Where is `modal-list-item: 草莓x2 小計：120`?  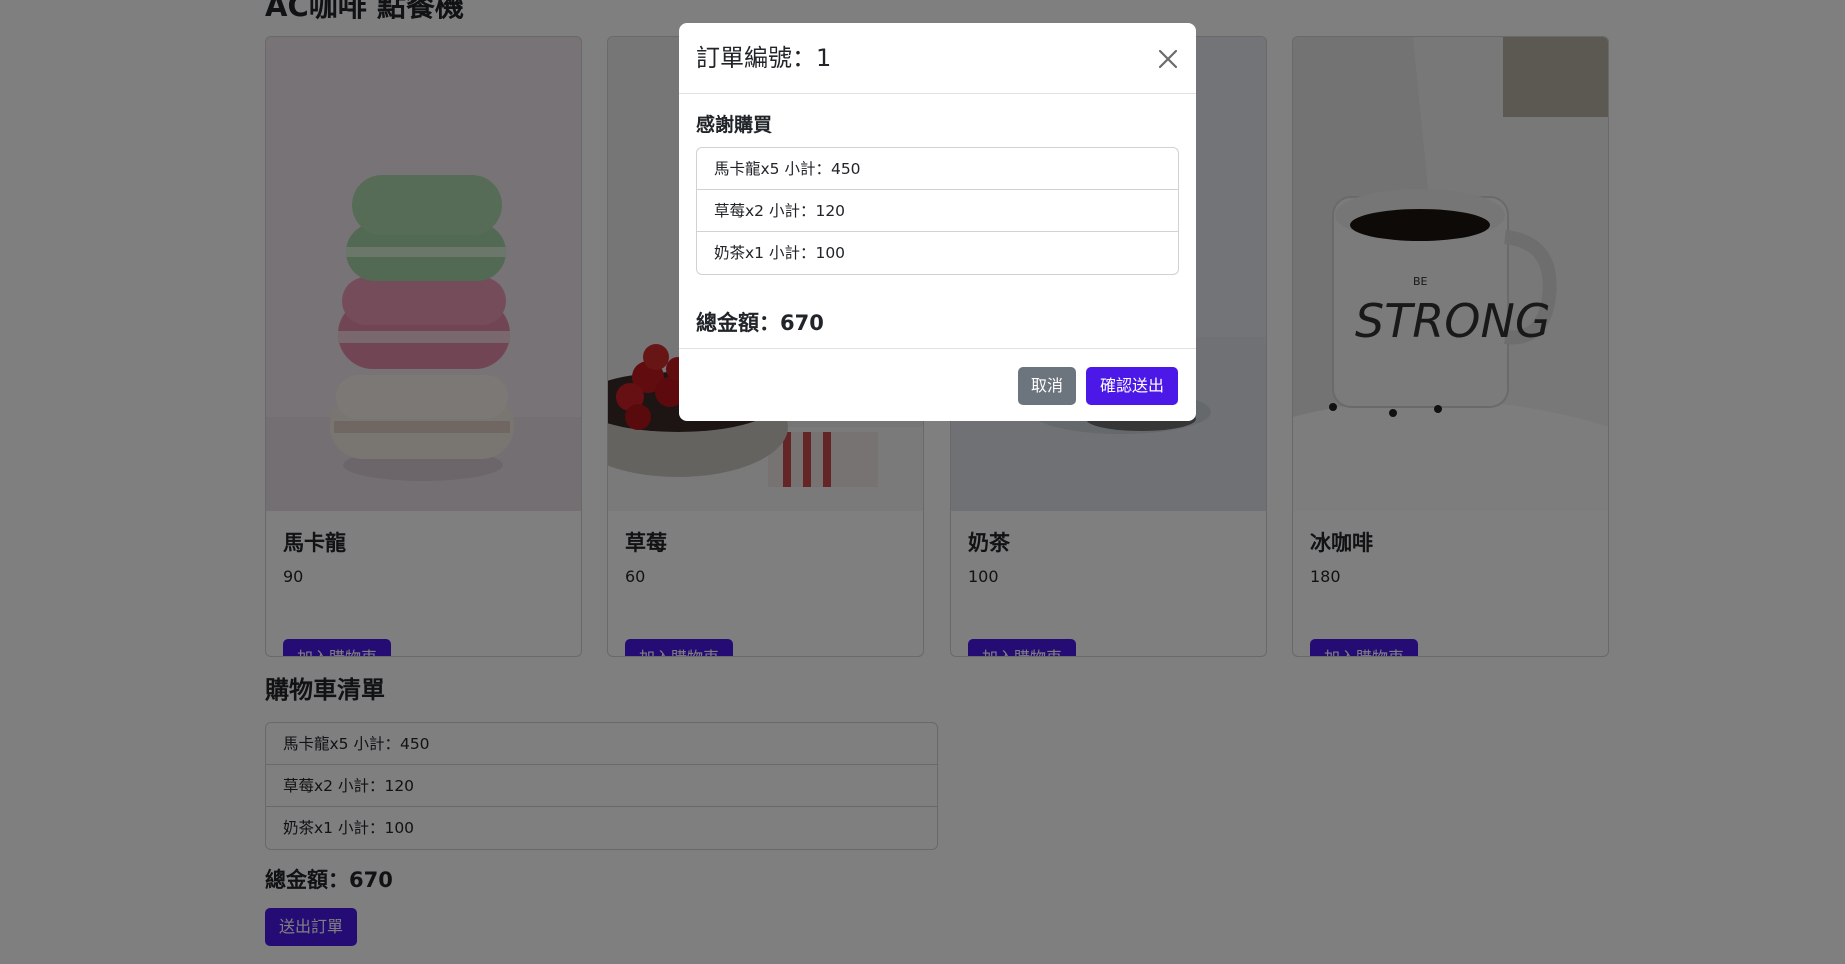
modal-list-item: 草莓x2 小計：120 is located at coordinates (937, 211).